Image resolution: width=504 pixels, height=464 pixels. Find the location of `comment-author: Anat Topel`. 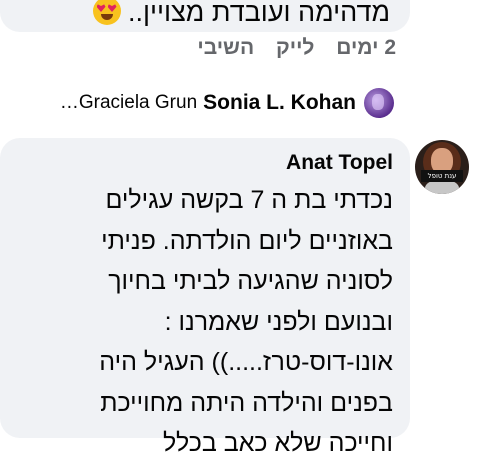

comment-author: Anat Topel is located at coordinates (339, 163).